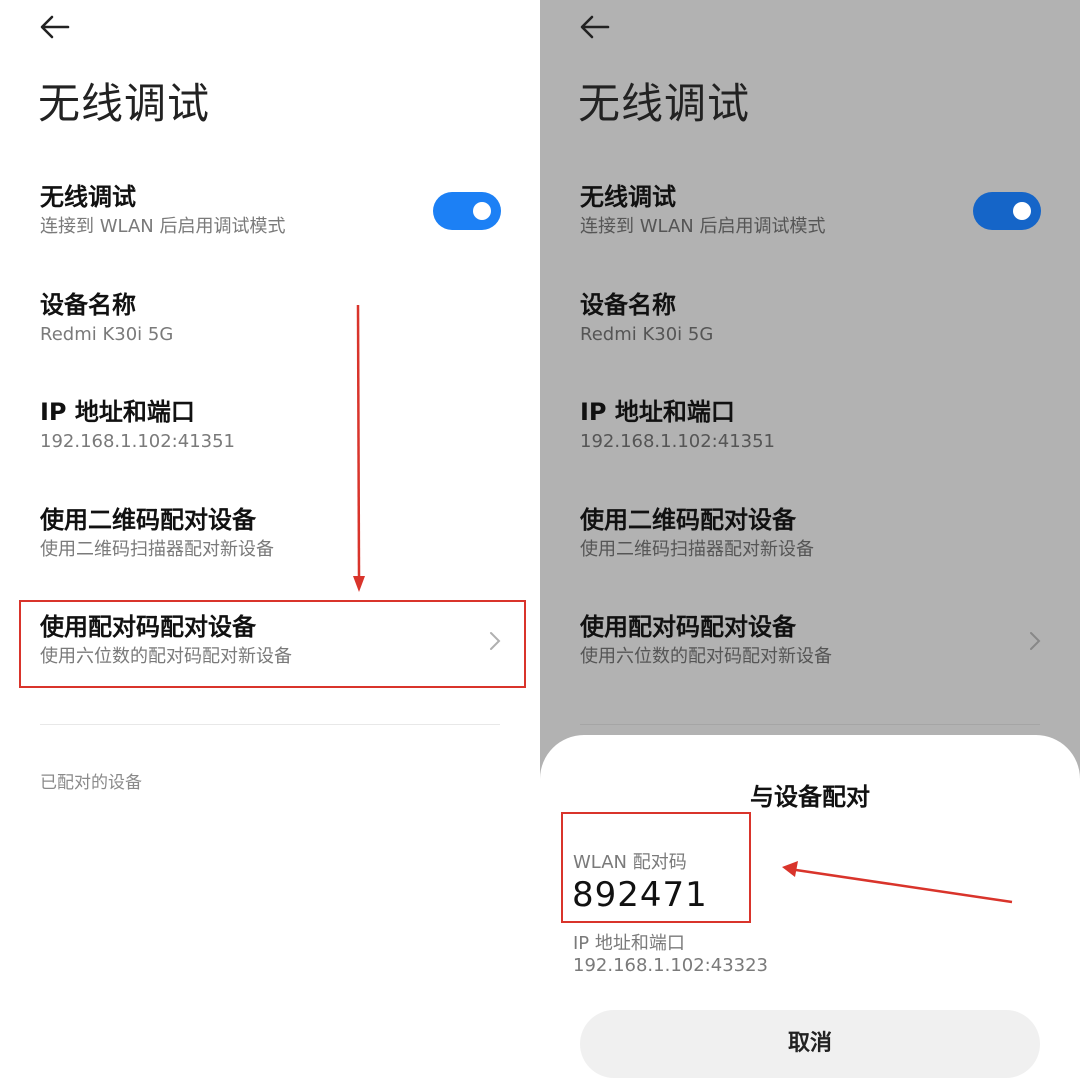  I want to click on divider, so click(270, 724).